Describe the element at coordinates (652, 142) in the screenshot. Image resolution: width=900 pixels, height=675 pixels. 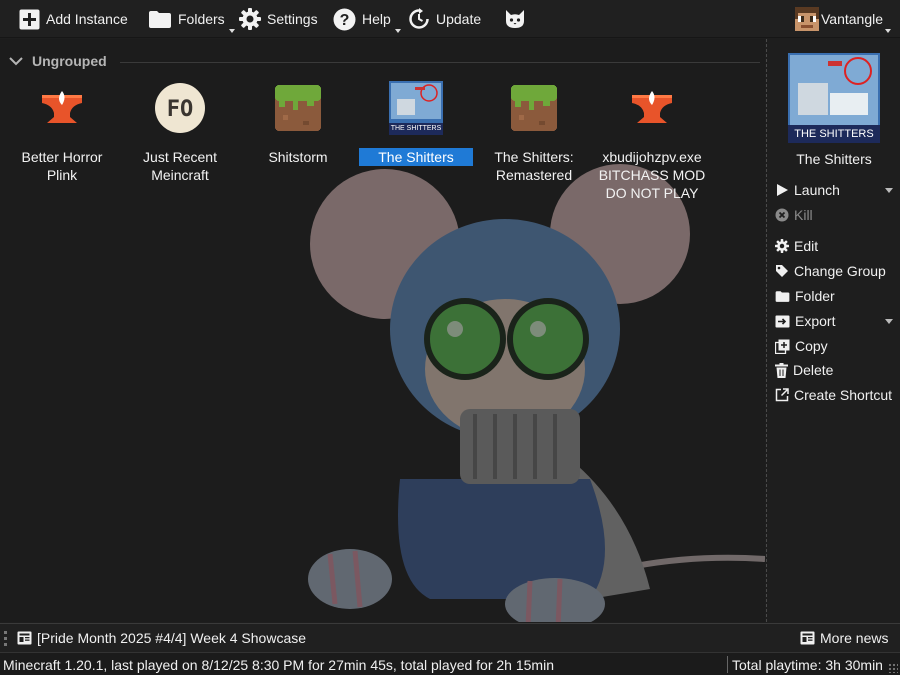
I see `instance-tile: xbudijohzpv.exe BITCHASS MOD DO NOT PLAY` at that location.